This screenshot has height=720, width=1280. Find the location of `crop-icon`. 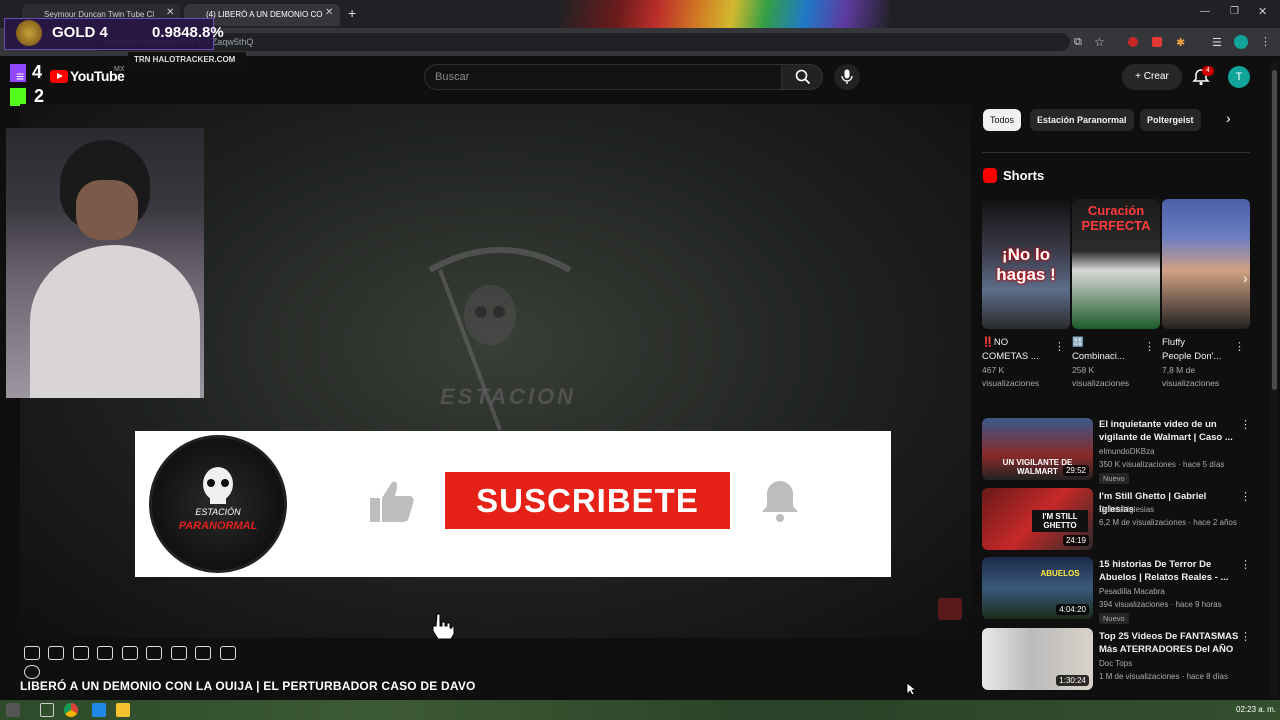

crop-icon is located at coordinates (154, 653).